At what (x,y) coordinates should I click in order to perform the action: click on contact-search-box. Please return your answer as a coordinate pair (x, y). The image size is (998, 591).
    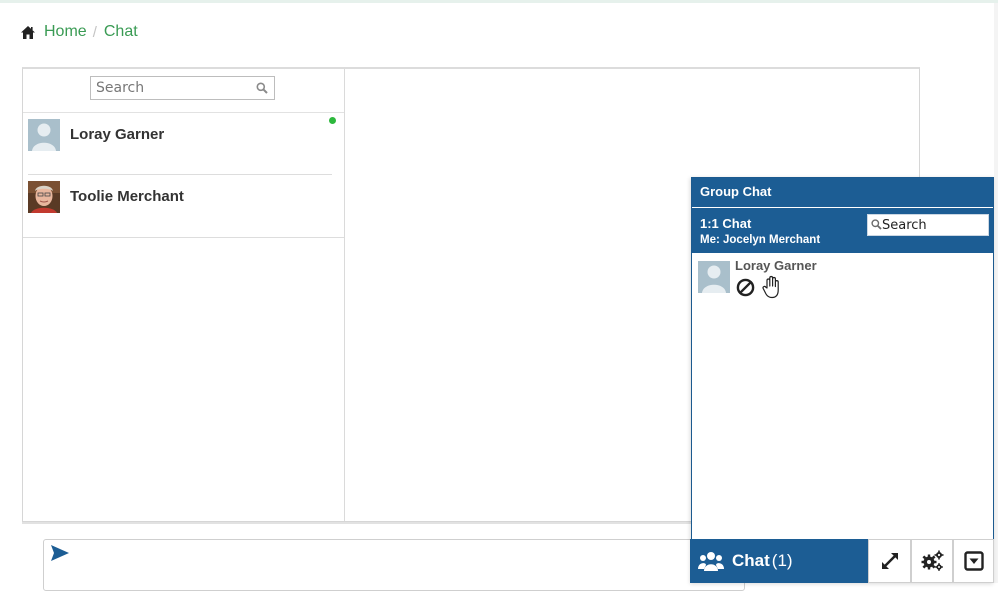
    Looking at the image, I should click on (182, 88).